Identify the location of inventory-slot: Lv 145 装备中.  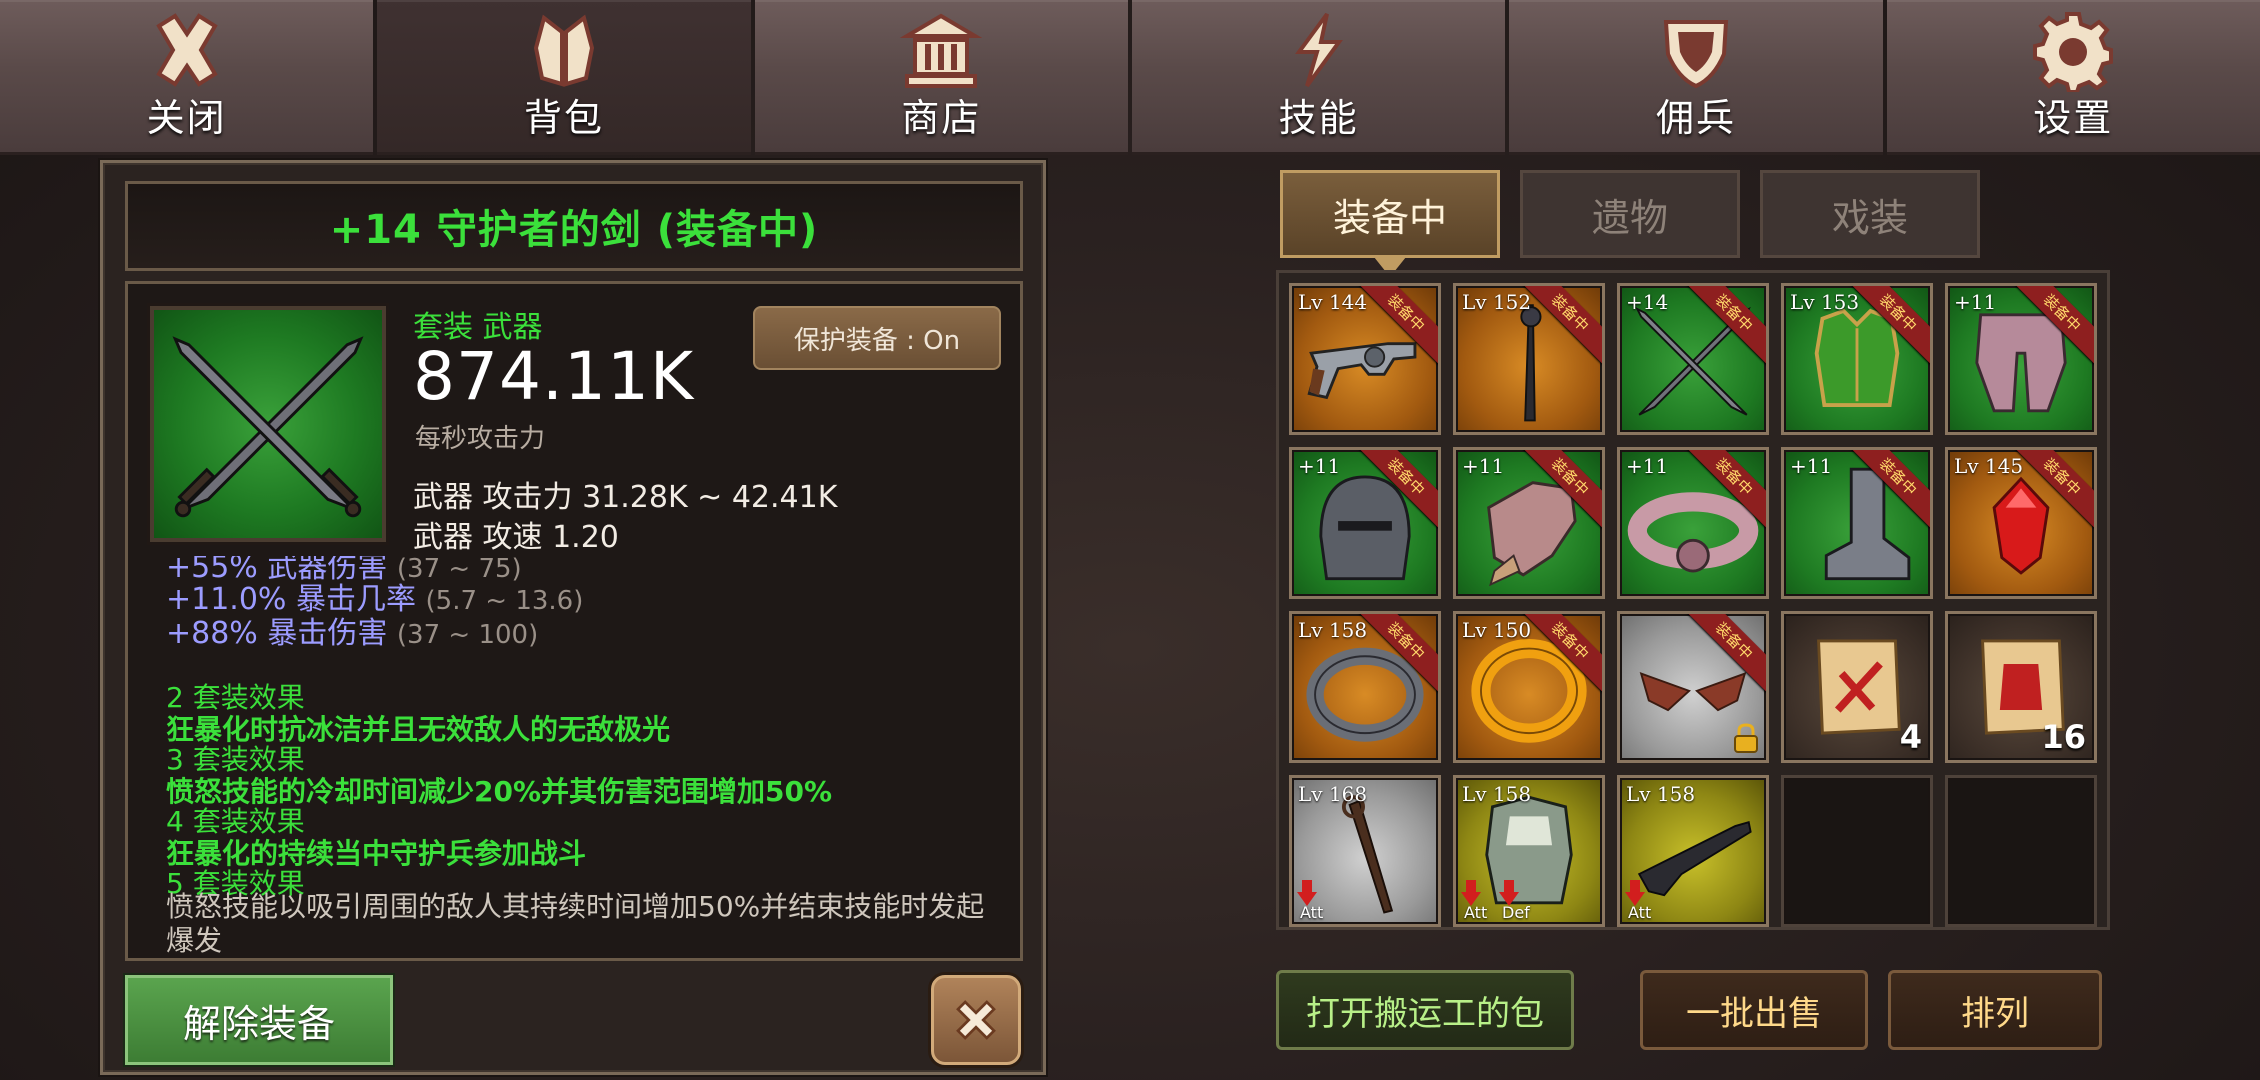
(2021, 523).